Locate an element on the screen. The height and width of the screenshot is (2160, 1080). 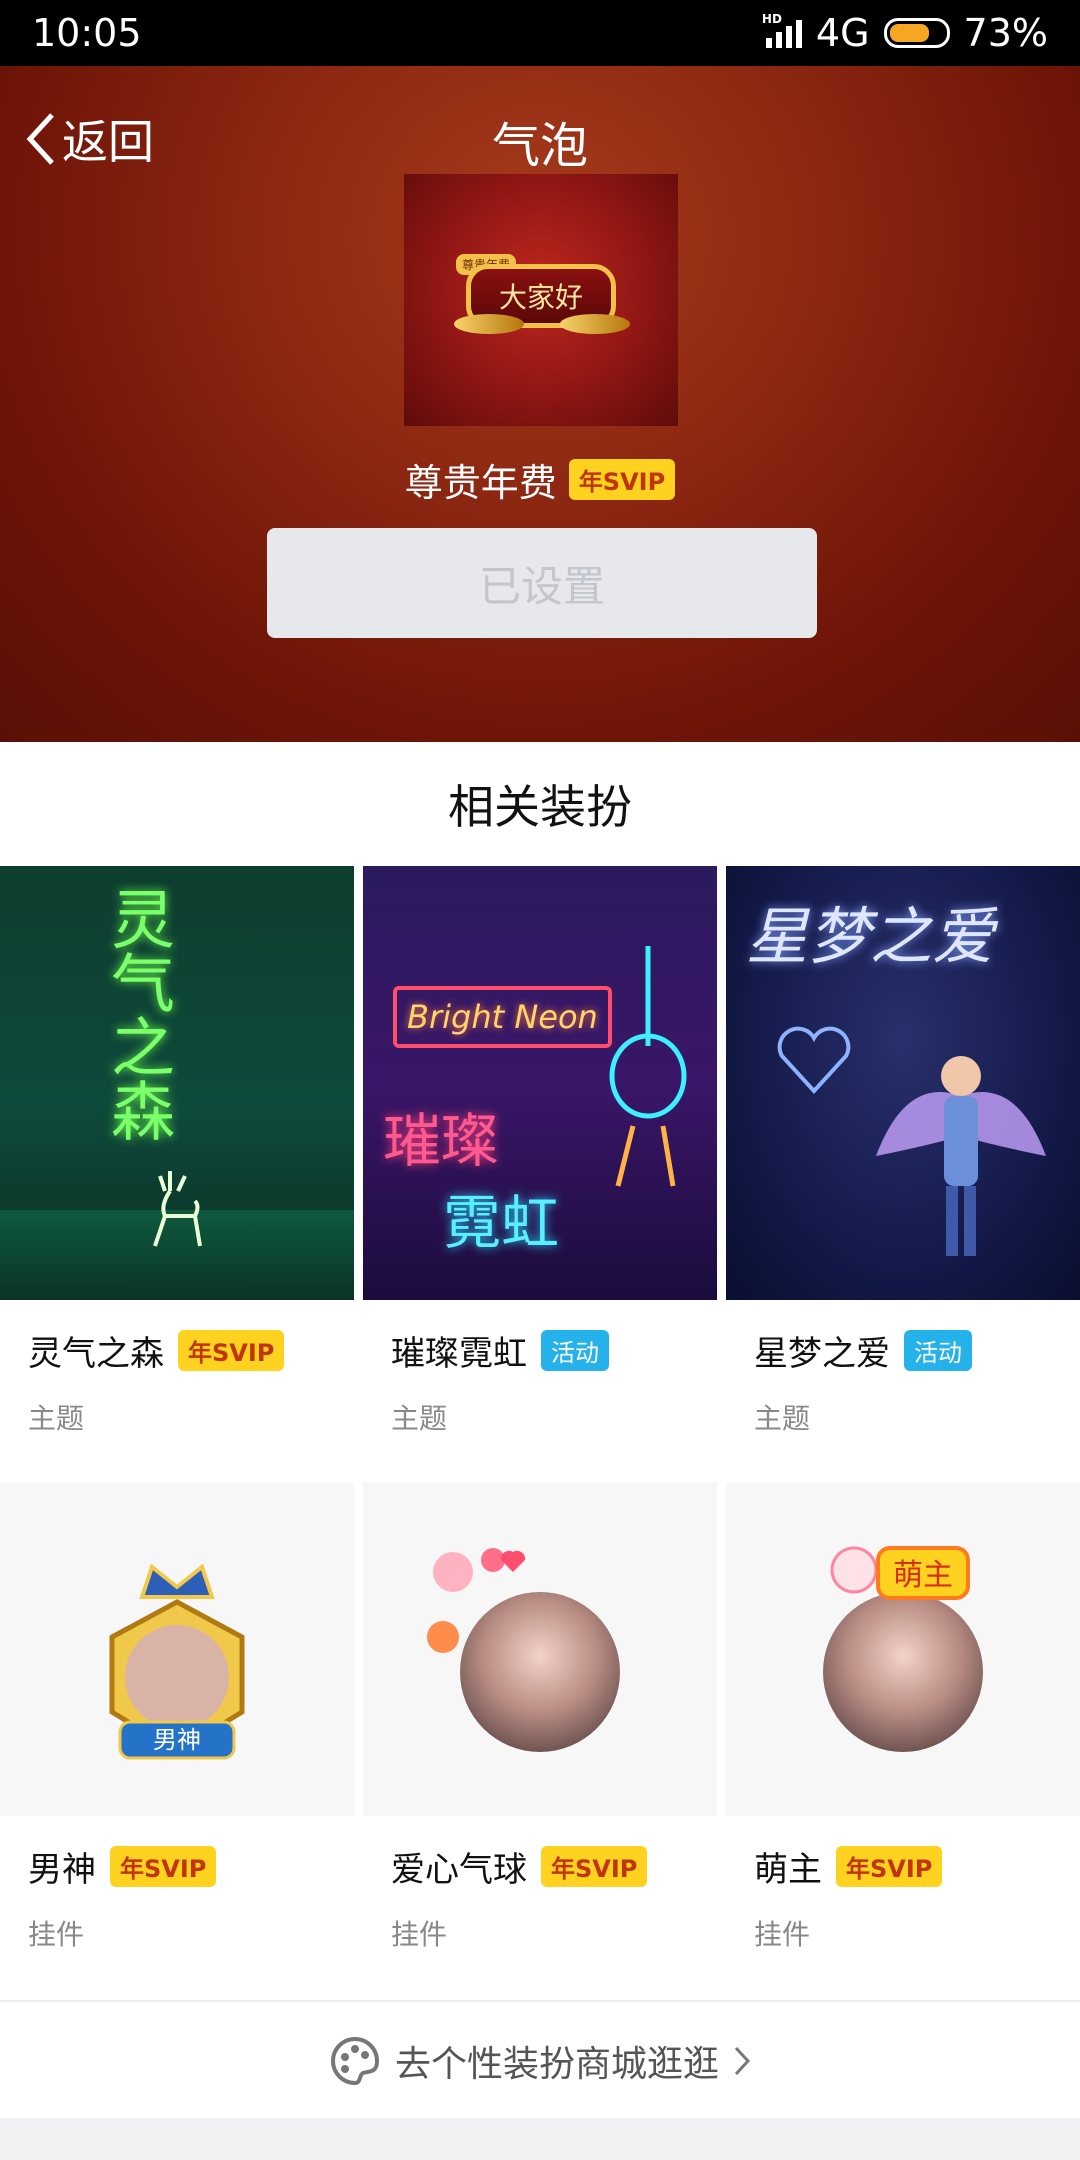
set-button: 已设置 is located at coordinates (542, 583).